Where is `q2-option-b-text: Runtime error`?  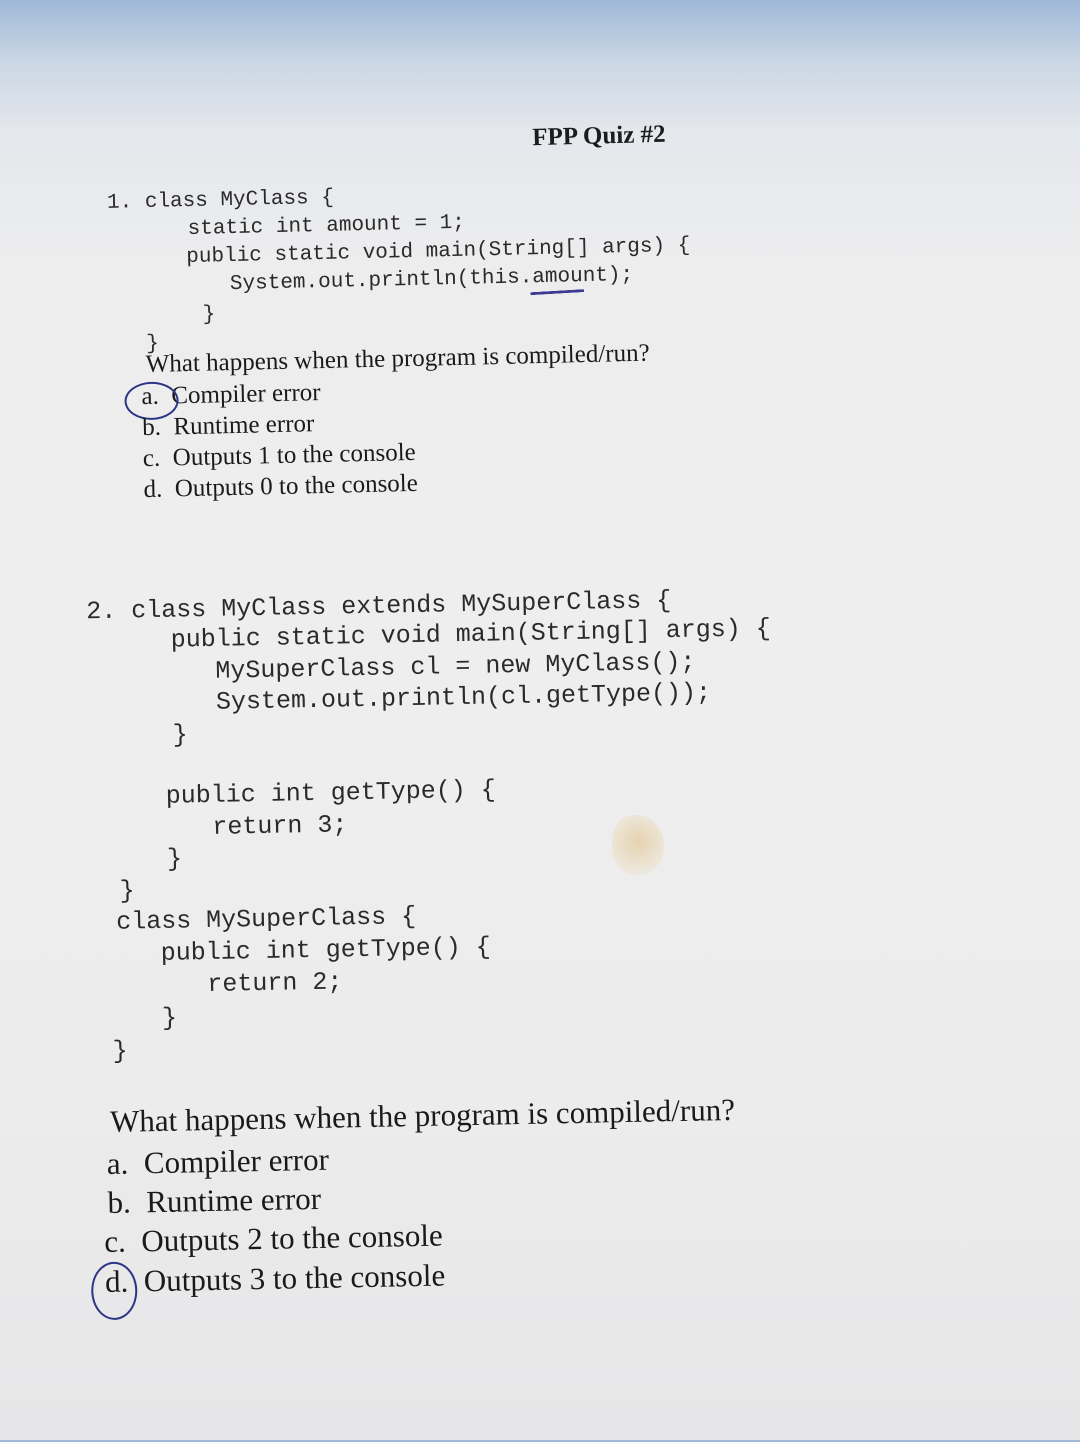
q2-option-b-text: Runtime error is located at coordinates (233, 1200).